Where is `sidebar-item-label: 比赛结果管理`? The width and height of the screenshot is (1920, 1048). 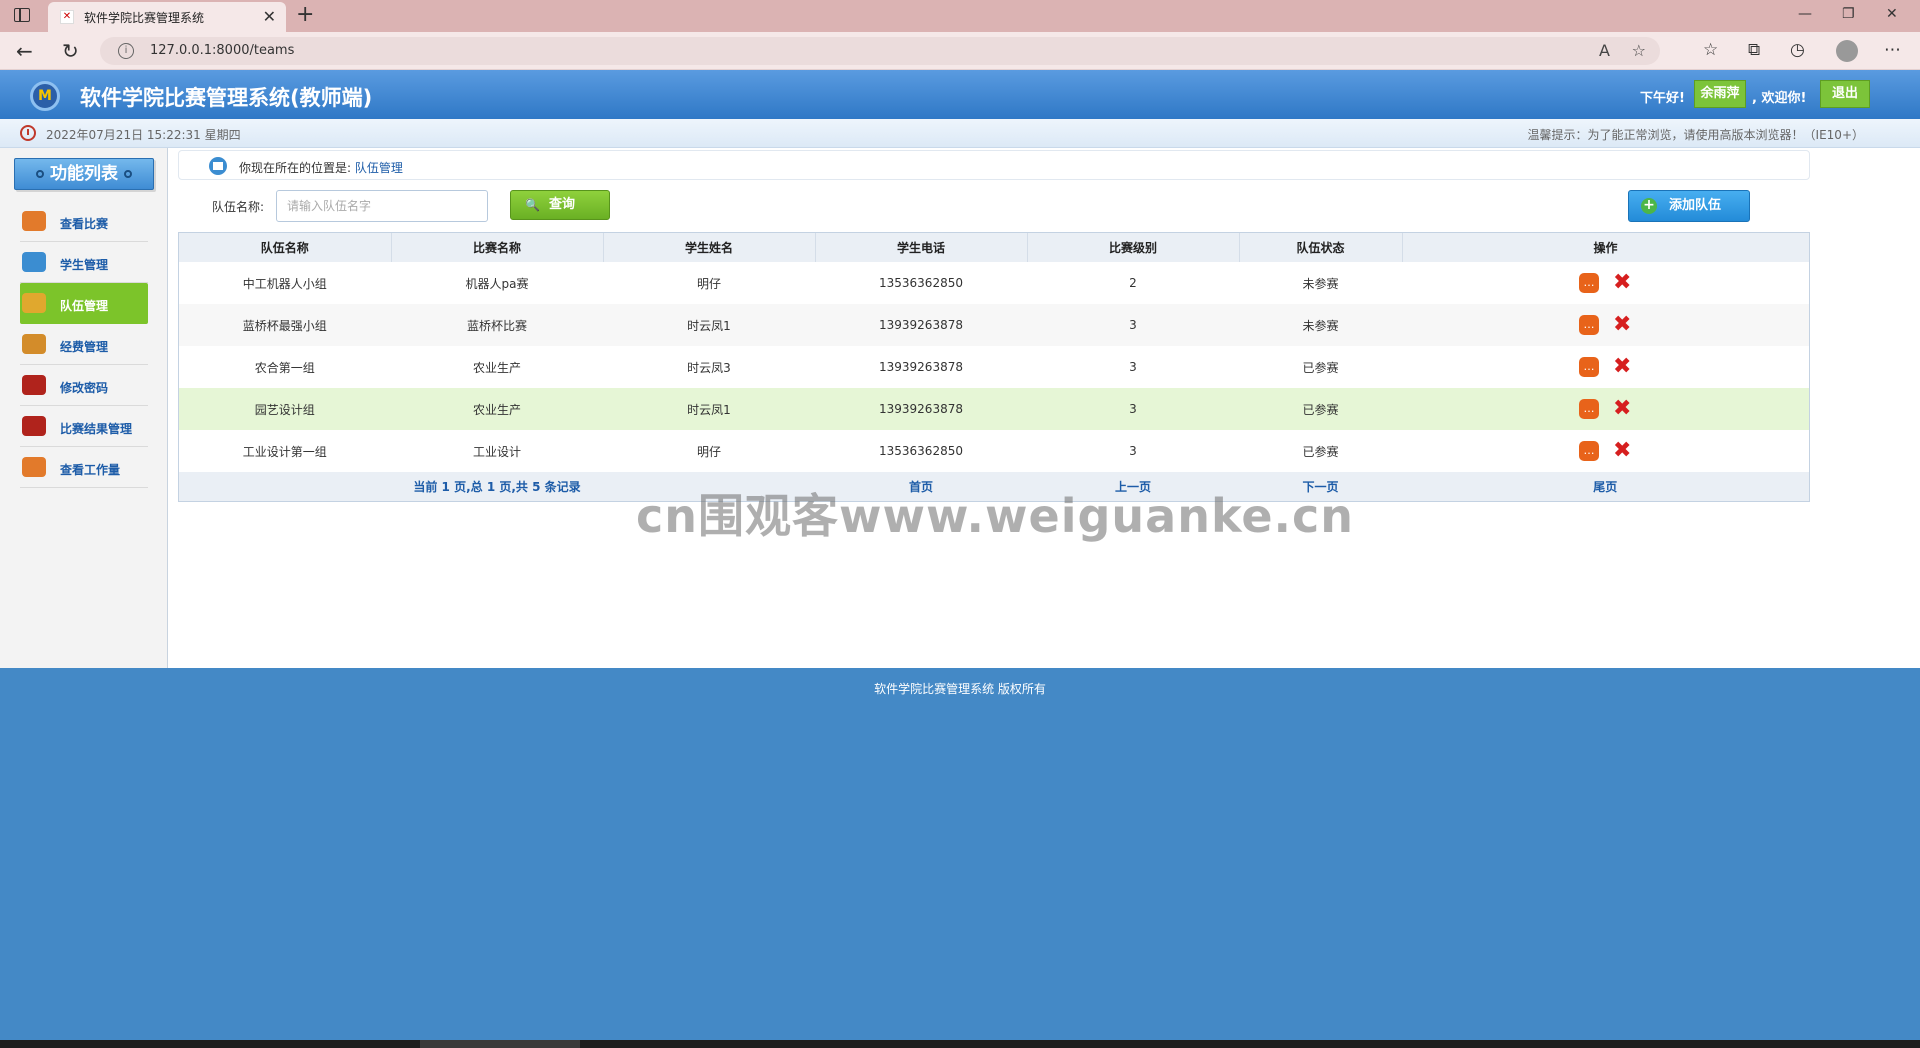 sidebar-item-label: 比赛结果管理 is located at coordinates (96, 429).